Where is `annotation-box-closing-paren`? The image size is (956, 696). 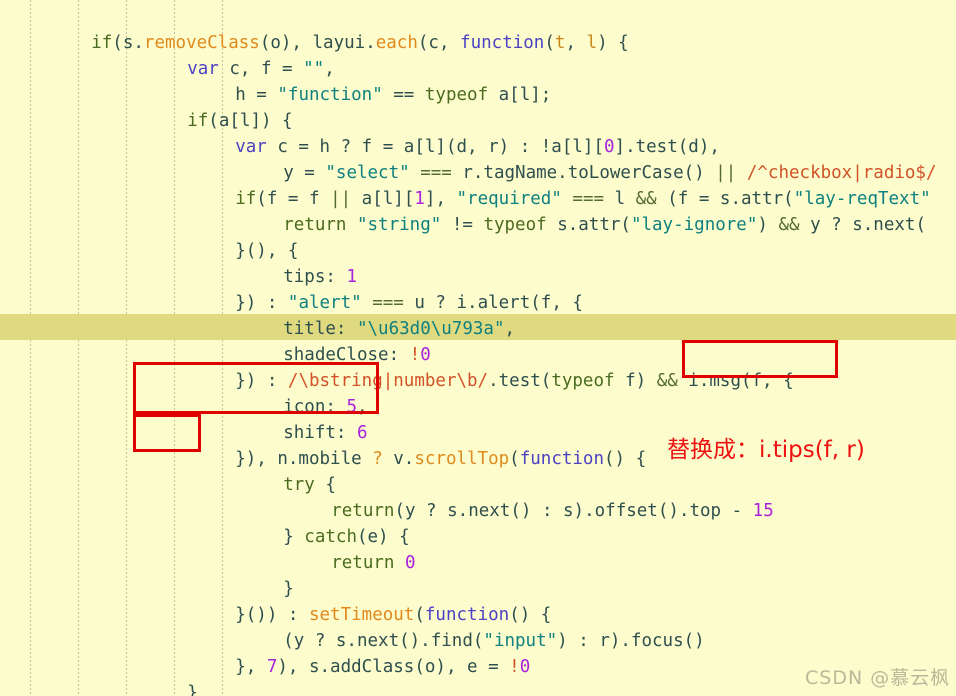
annotation-box-closing-paren is located at coordinates (167, 433).